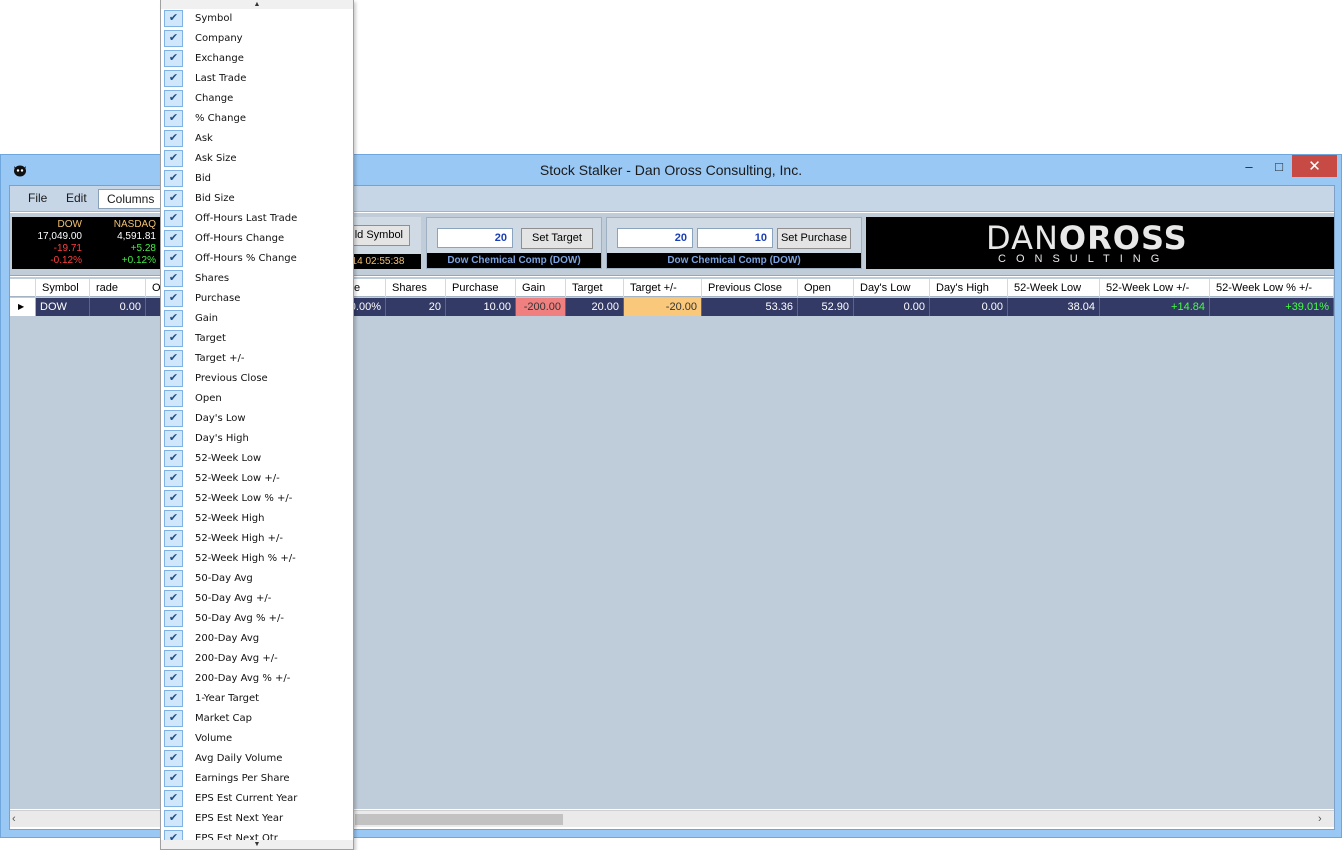 Image resolution: width=1342 pixels, height=850 pixels. I want to click on menu-columns: Columns, so click(131, 199).